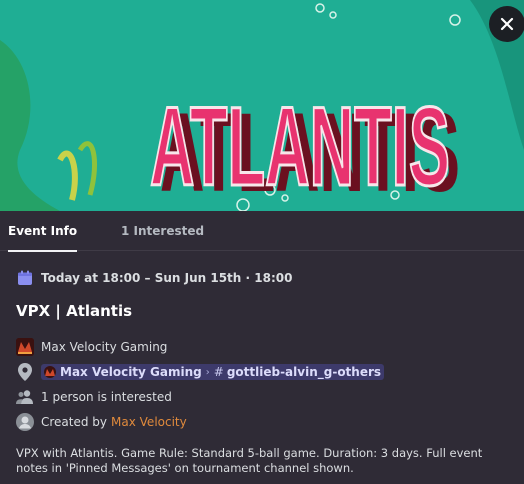 This screenshot has height=484, width=524. I want to click on event-creator: Created by Max Velocity, so click(101, 422).